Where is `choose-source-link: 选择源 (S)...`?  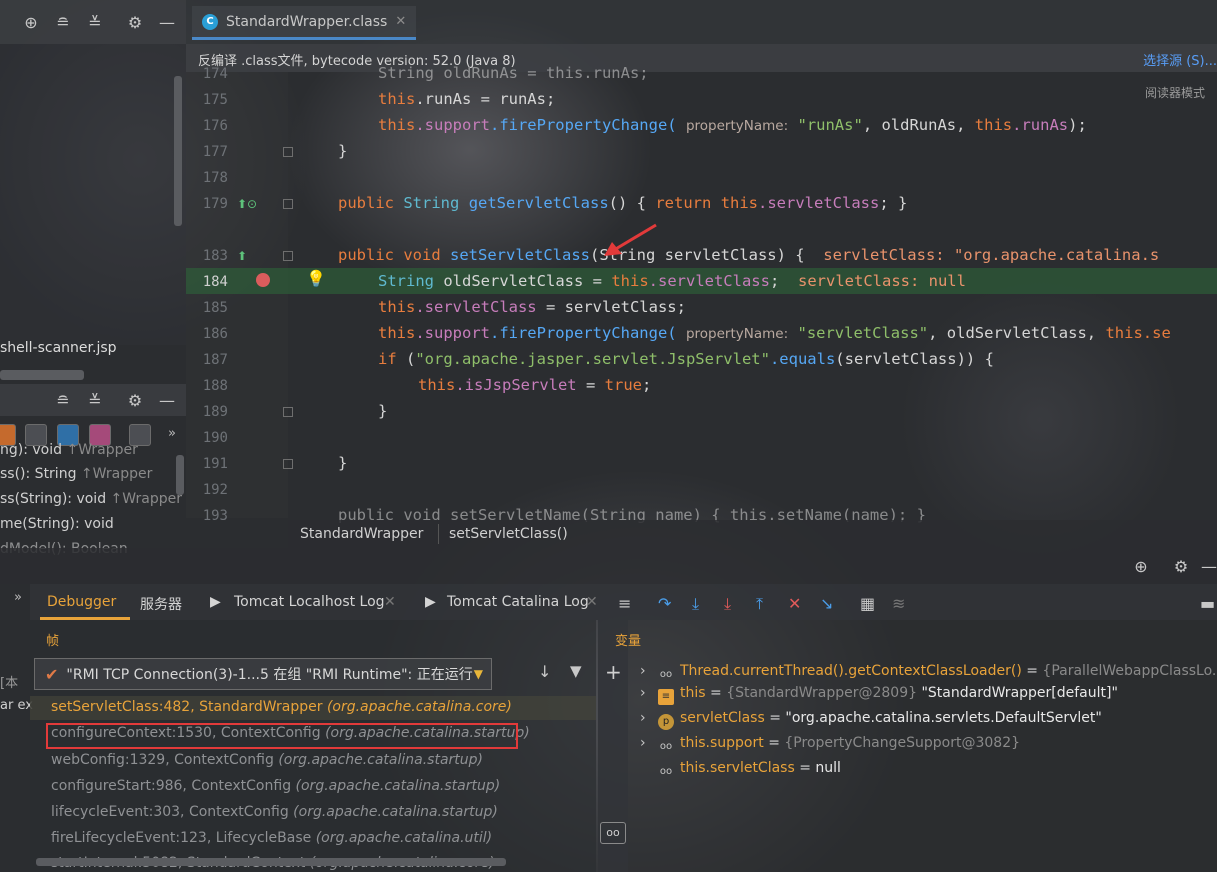 choose-source-link: 选择源 (S)... is located at coordinates (1180, 59).